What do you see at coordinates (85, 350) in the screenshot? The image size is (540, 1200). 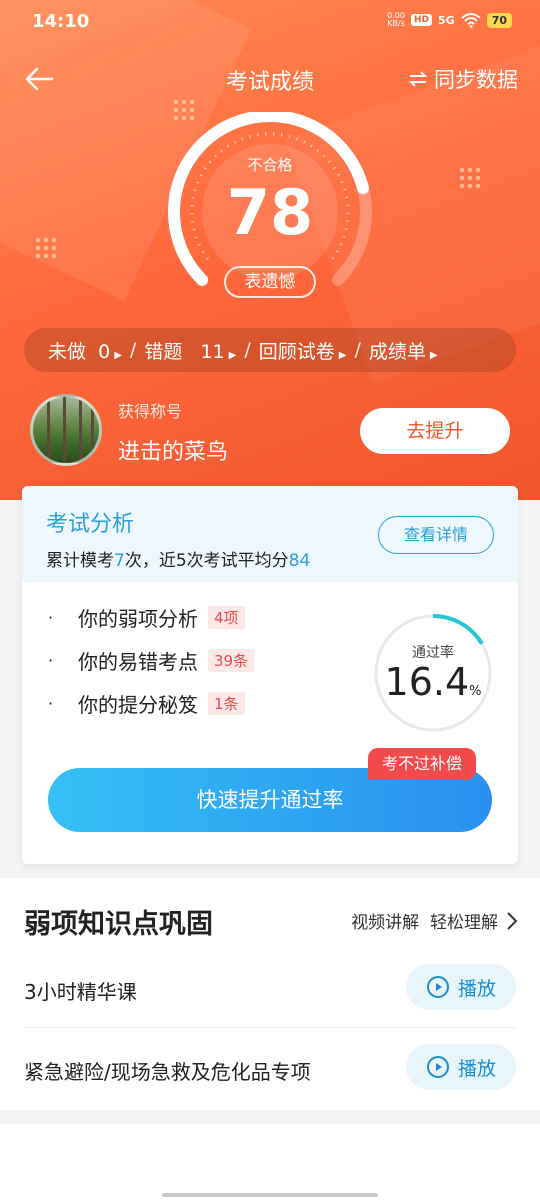 I see `link-undone: 未做 0 ▶` at bounding box center [85, 350].